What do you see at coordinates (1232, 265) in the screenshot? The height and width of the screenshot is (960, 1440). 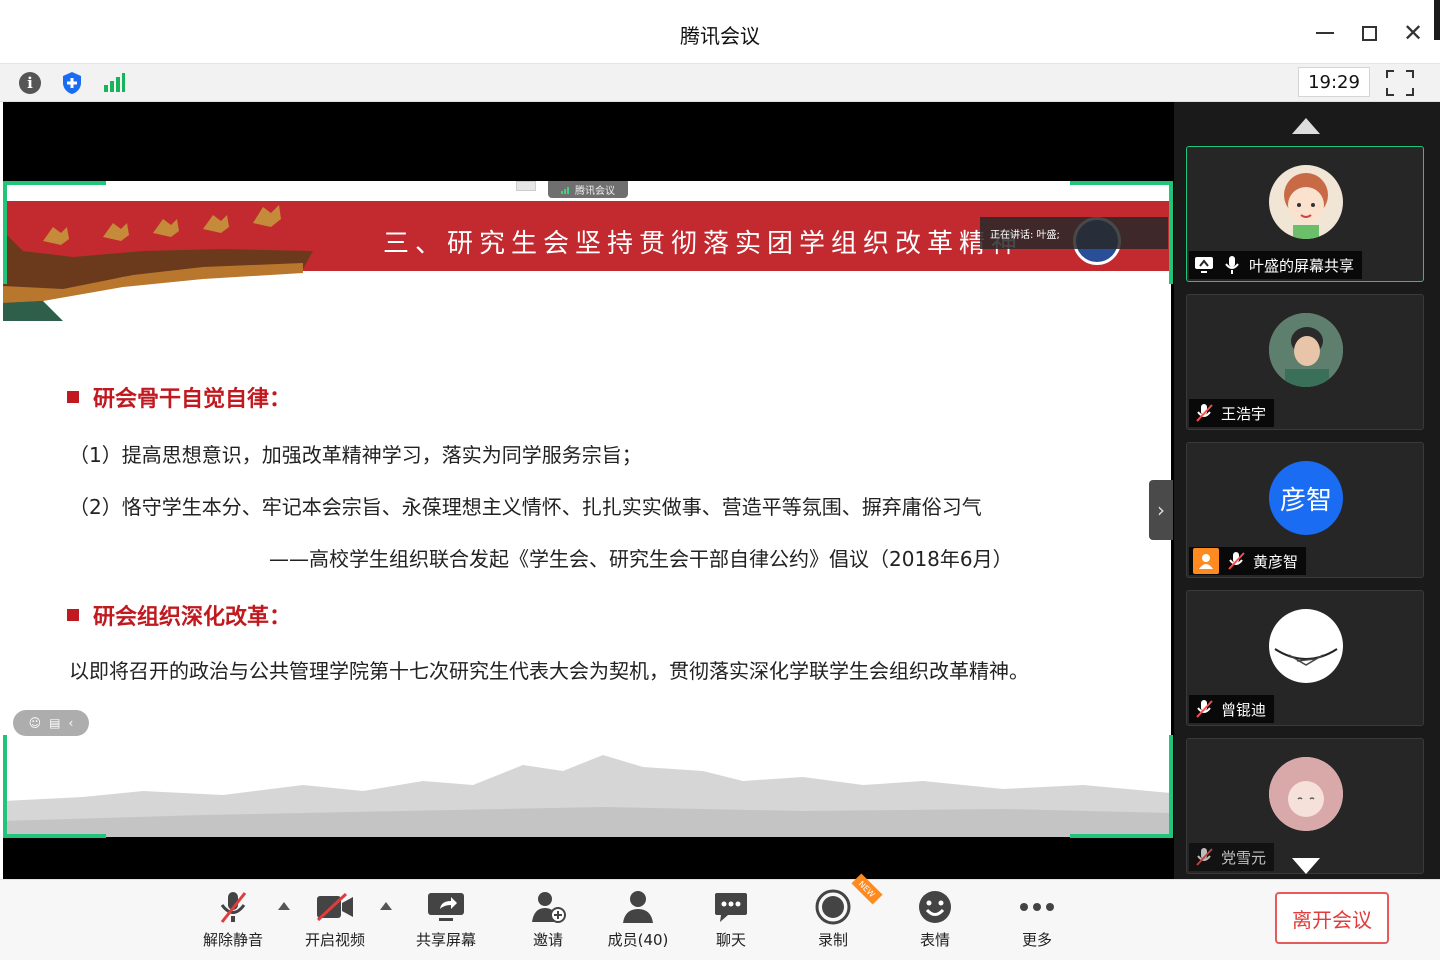 I see `microphone-icon` at bounding box center [1232, 265].